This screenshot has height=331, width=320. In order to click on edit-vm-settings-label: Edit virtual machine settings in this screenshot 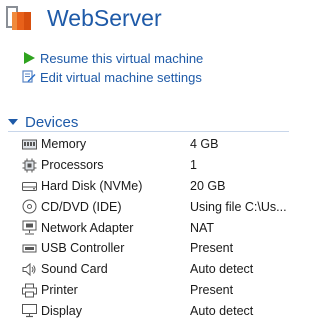, I will do `click(121, 77)`.